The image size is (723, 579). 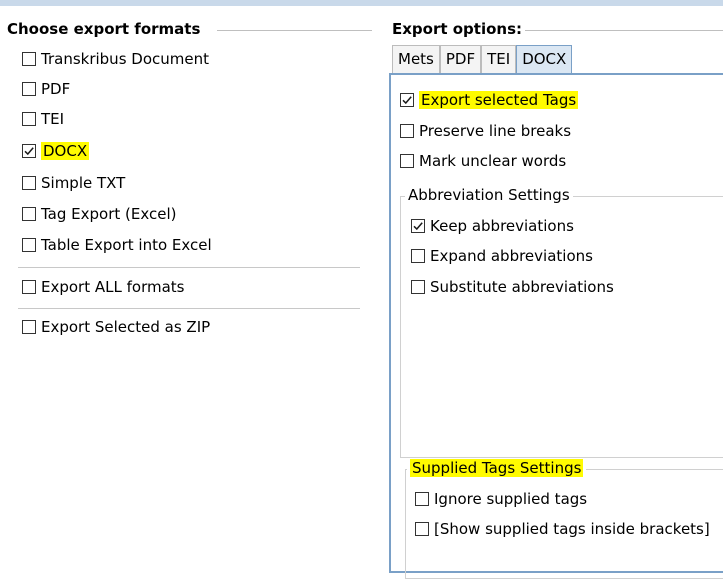 I want to click on format-checkbox-pdf: PDF, so click(x=46, y=89).